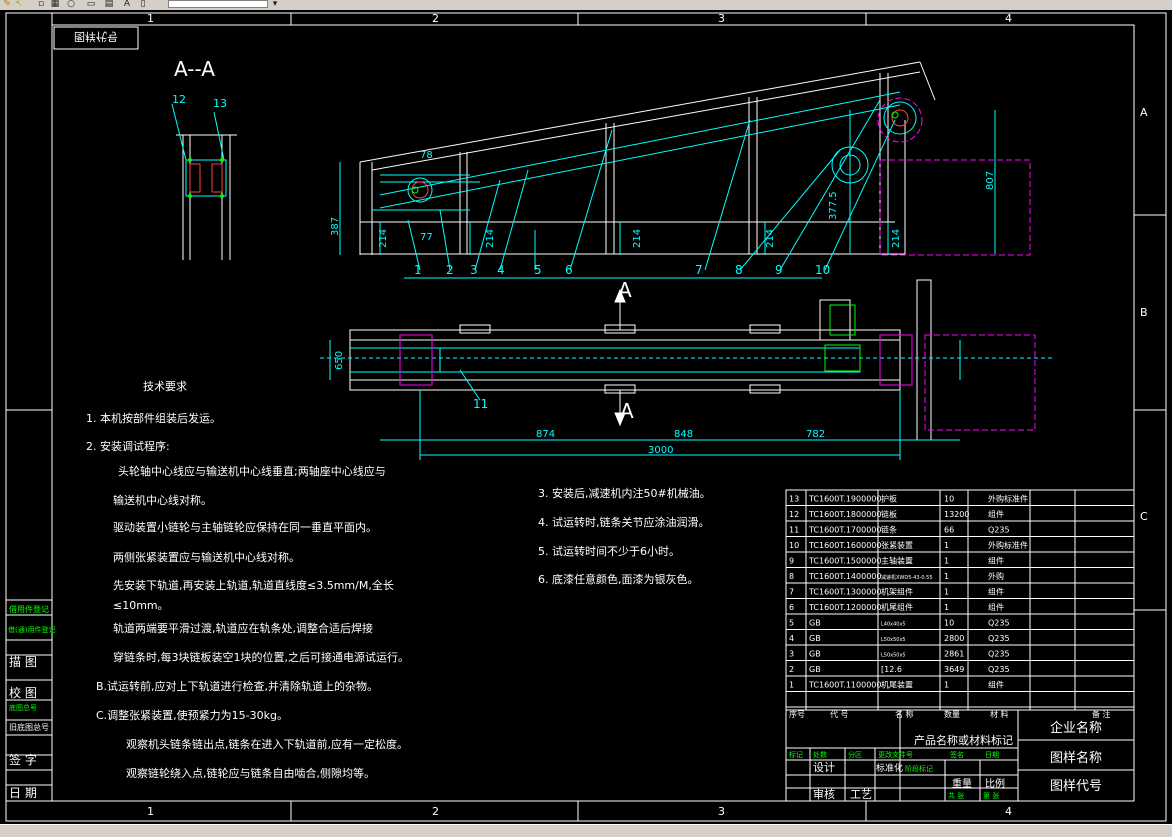 This screenshot has height=837, width=1172. What do you see at coordinates (71, 4) in the screenshot?
I see `circle-icon: ○` at bounding box center [71, 4].